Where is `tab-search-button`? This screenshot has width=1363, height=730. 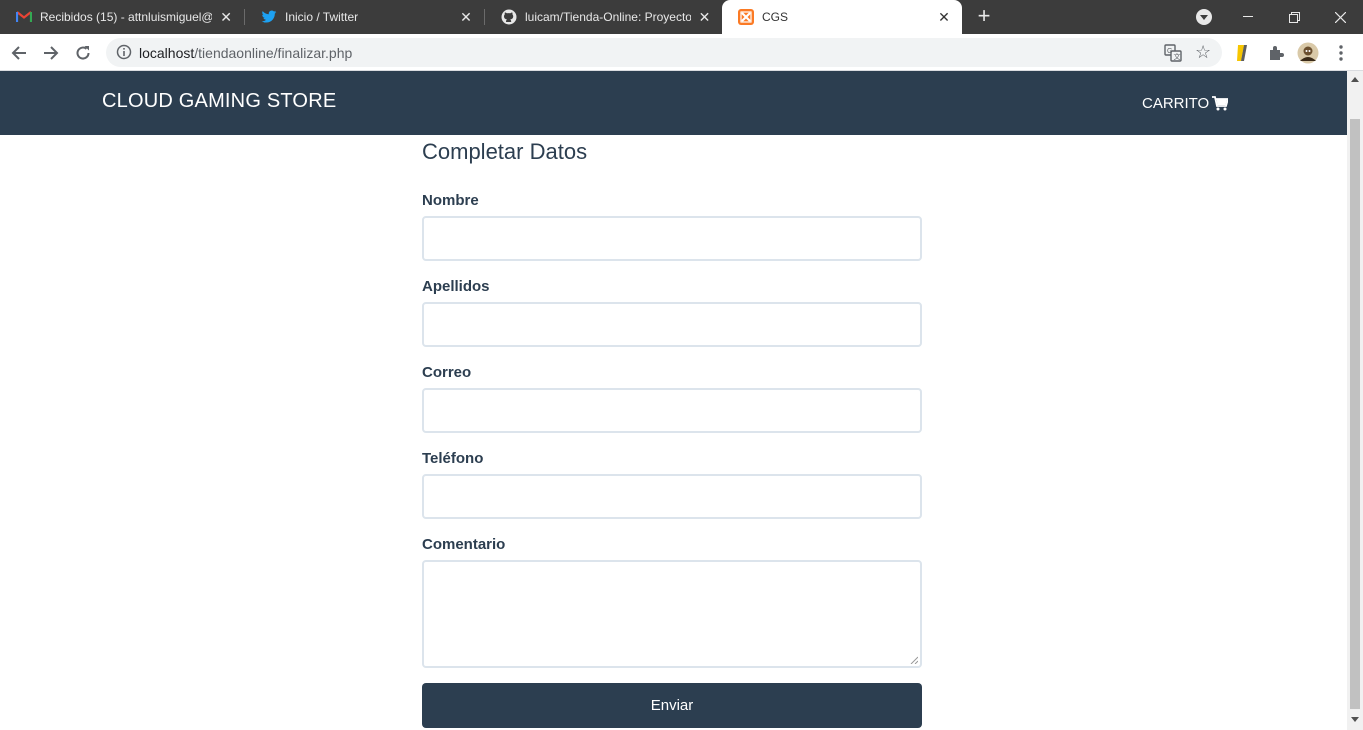 tab-search-button is located at coordinates (1204, 17).